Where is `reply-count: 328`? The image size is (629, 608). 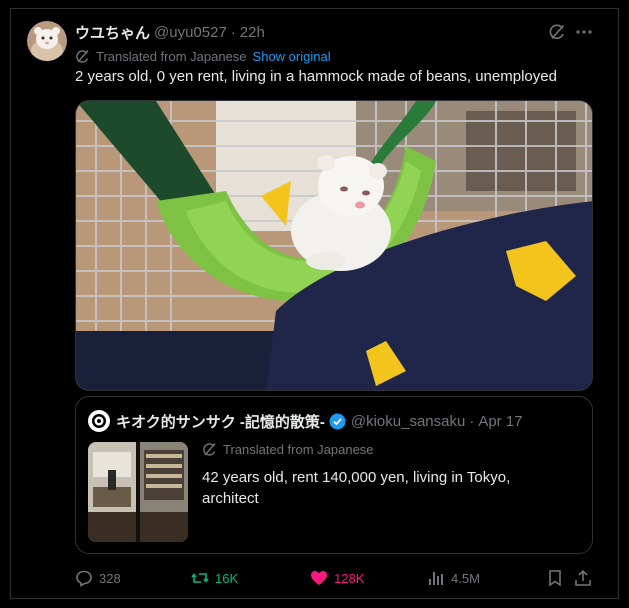
reply-count: 328 is located at coordinates (110, 578).